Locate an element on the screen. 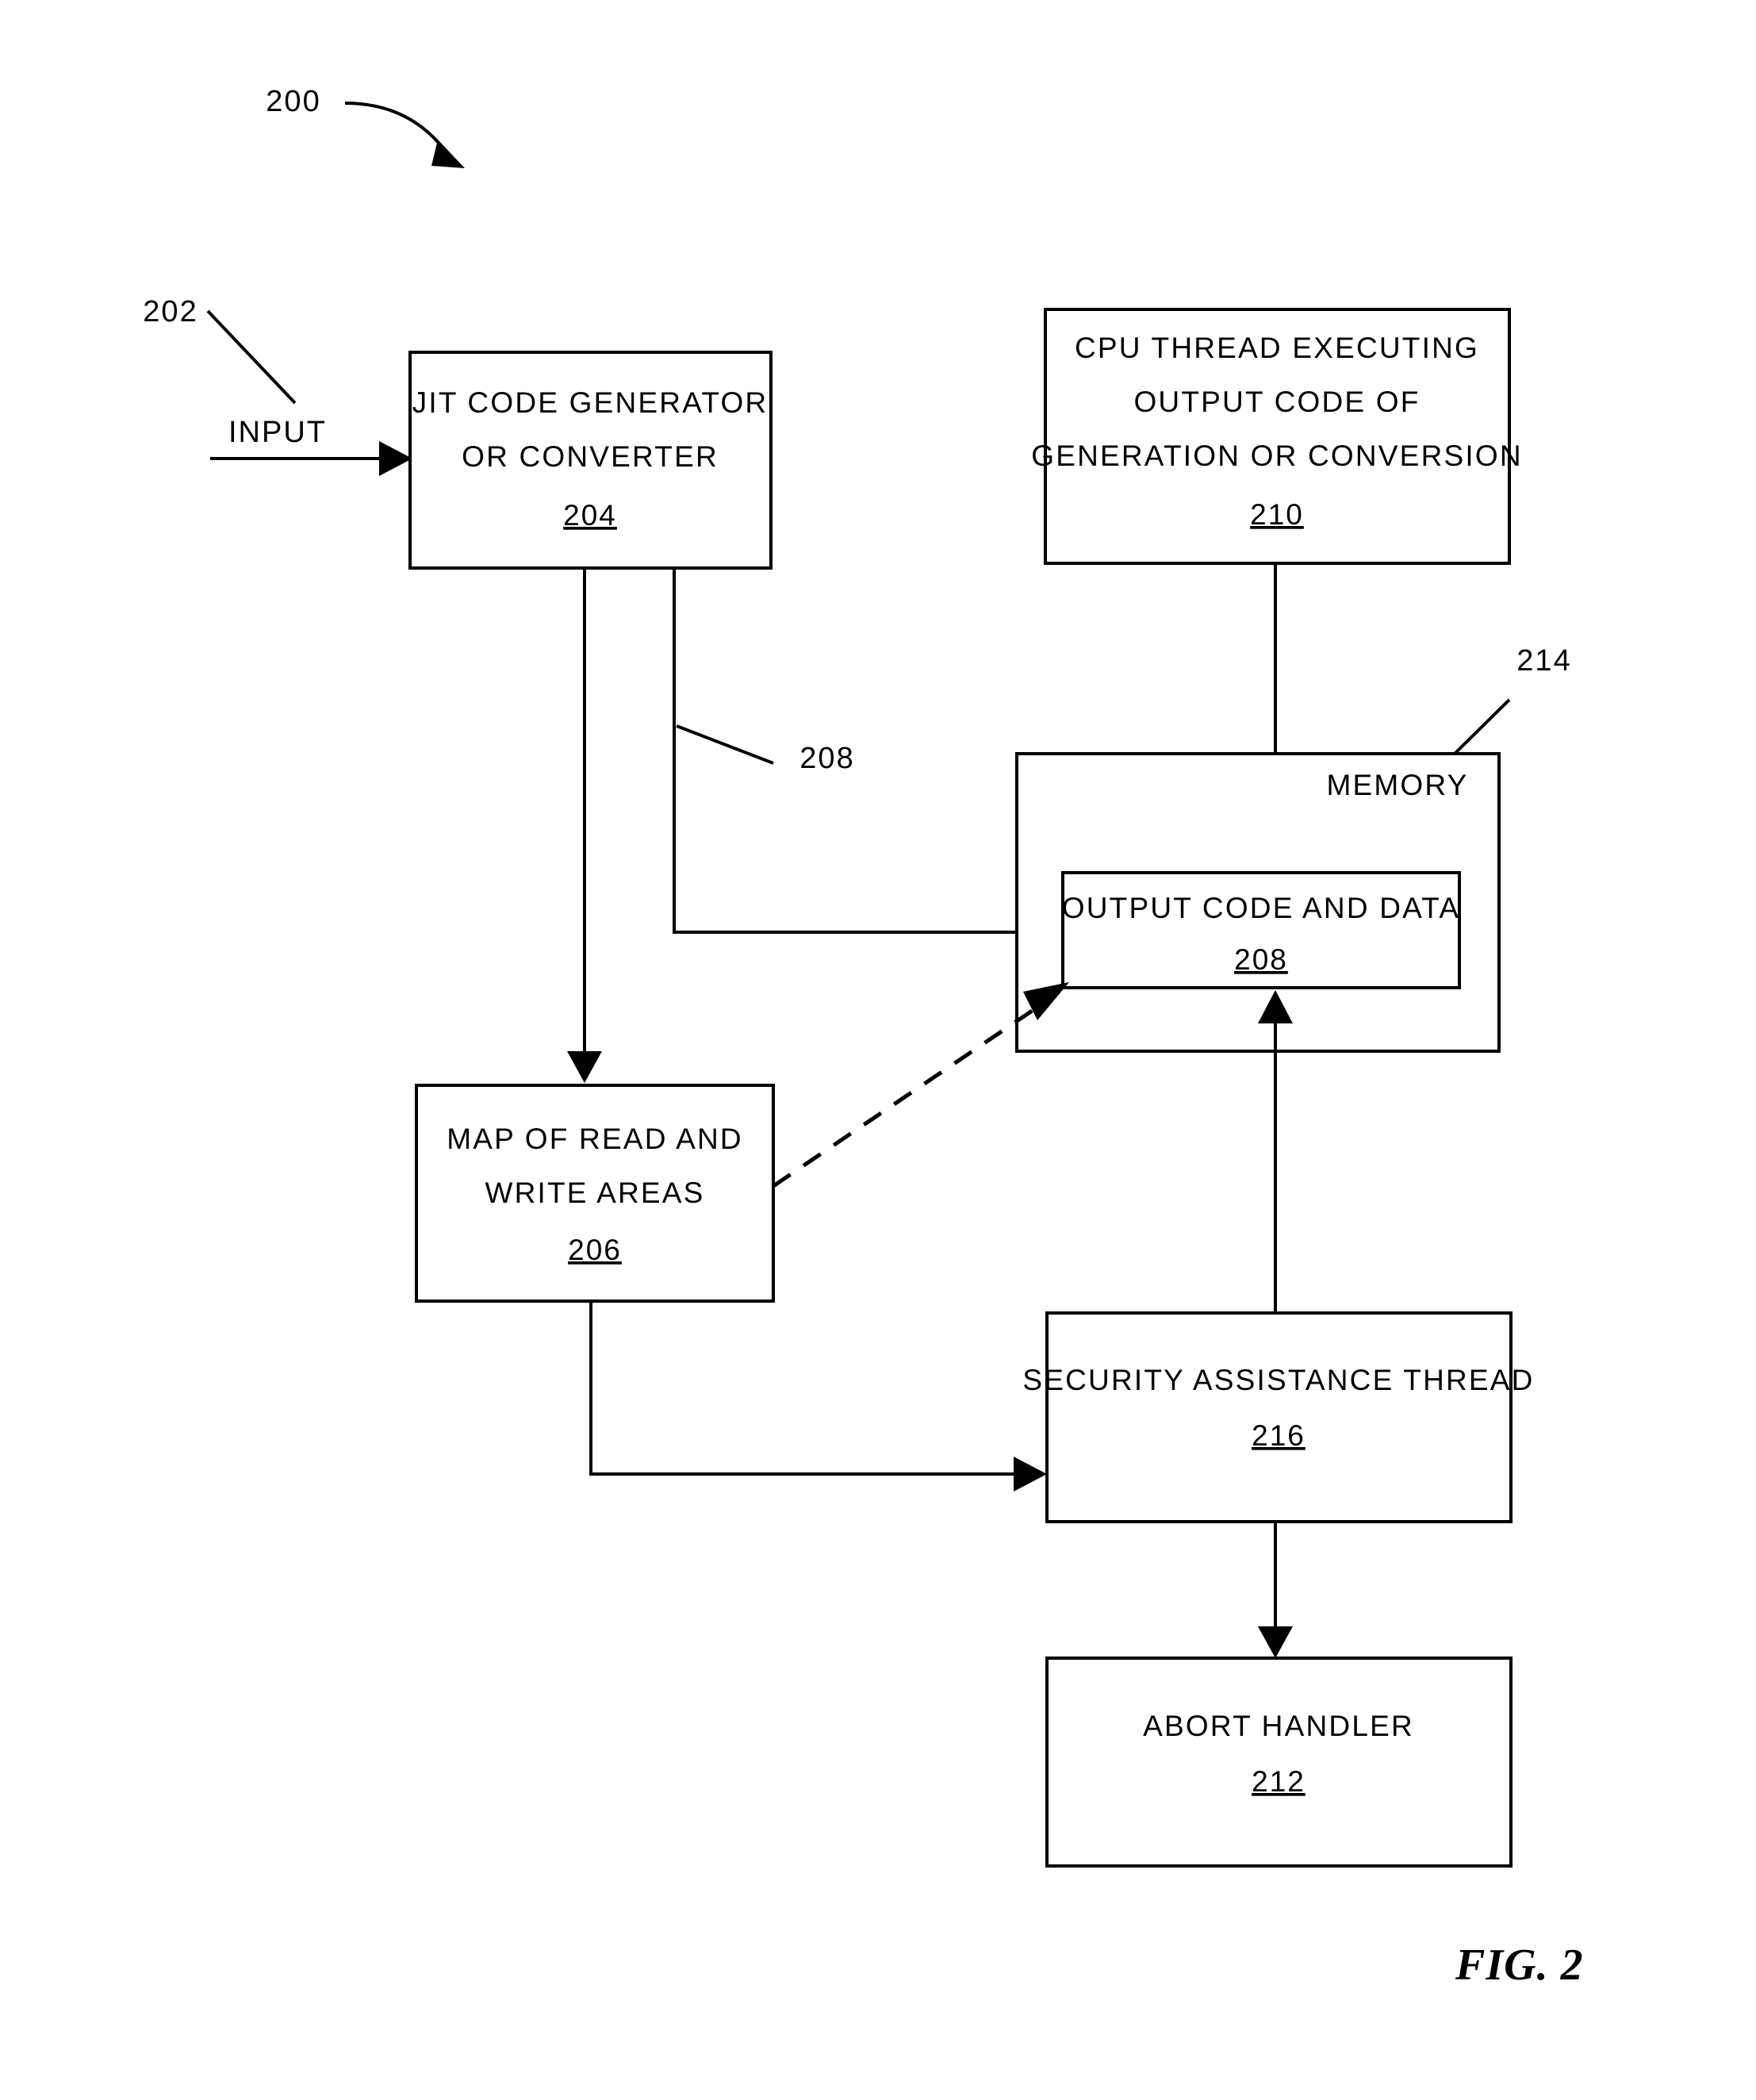 The height and width of the screenshot is (2100, 1756). box-jit-line2: OR CONVERTER is located at coordinates (590, 457).